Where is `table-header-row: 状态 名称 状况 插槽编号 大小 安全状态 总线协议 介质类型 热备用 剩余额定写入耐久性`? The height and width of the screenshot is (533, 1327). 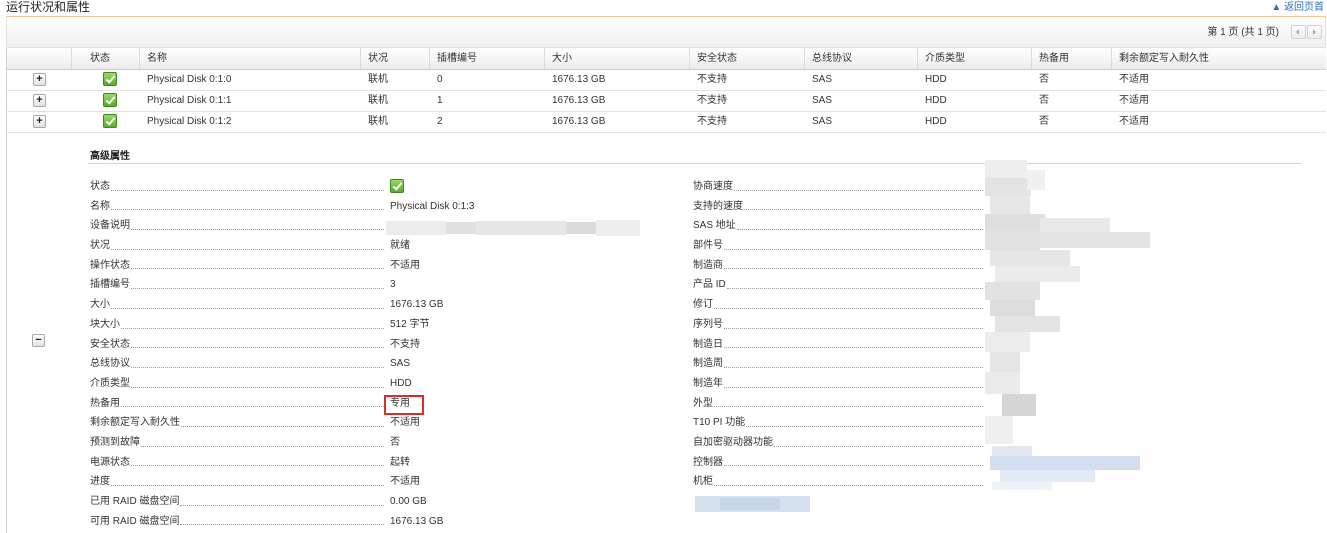
table-header-row: 状态 名称 状况 插槽编号 大小 安全状态 总线协议 介质类型 热备用 剩余额定写入耐久性 is located at coordinates (666, 59).